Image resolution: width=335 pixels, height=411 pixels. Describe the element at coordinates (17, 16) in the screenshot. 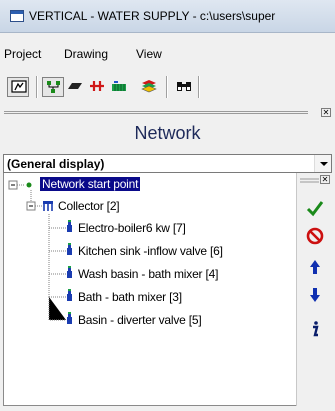

I see `app-icon` at that location.